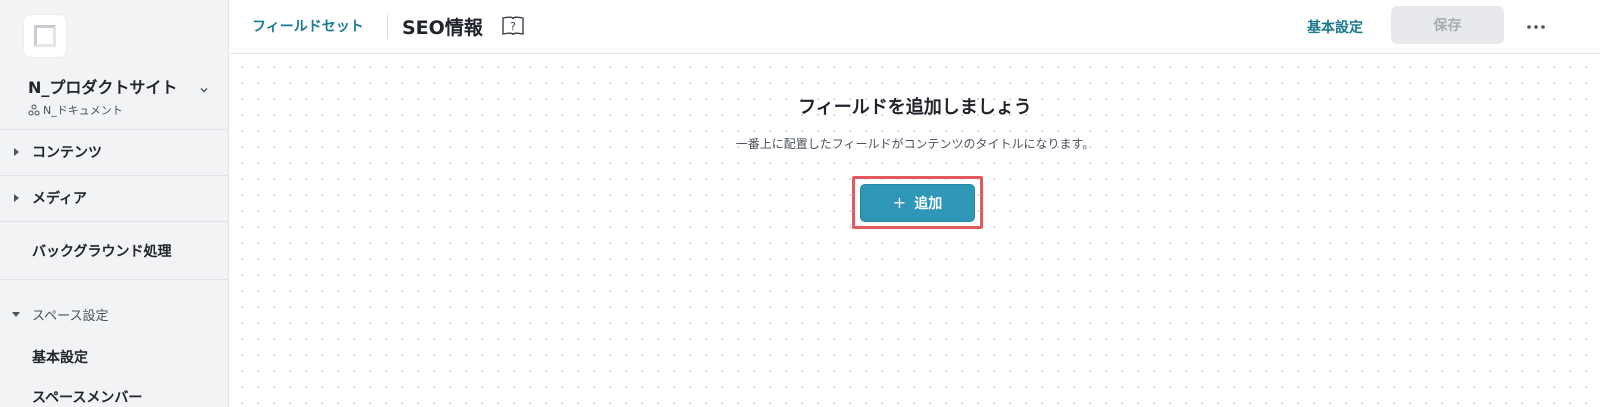 Image resolution: width=1600 pixels, height=407 pixels. I want to click on space-logo-icon, so click(45, 36).